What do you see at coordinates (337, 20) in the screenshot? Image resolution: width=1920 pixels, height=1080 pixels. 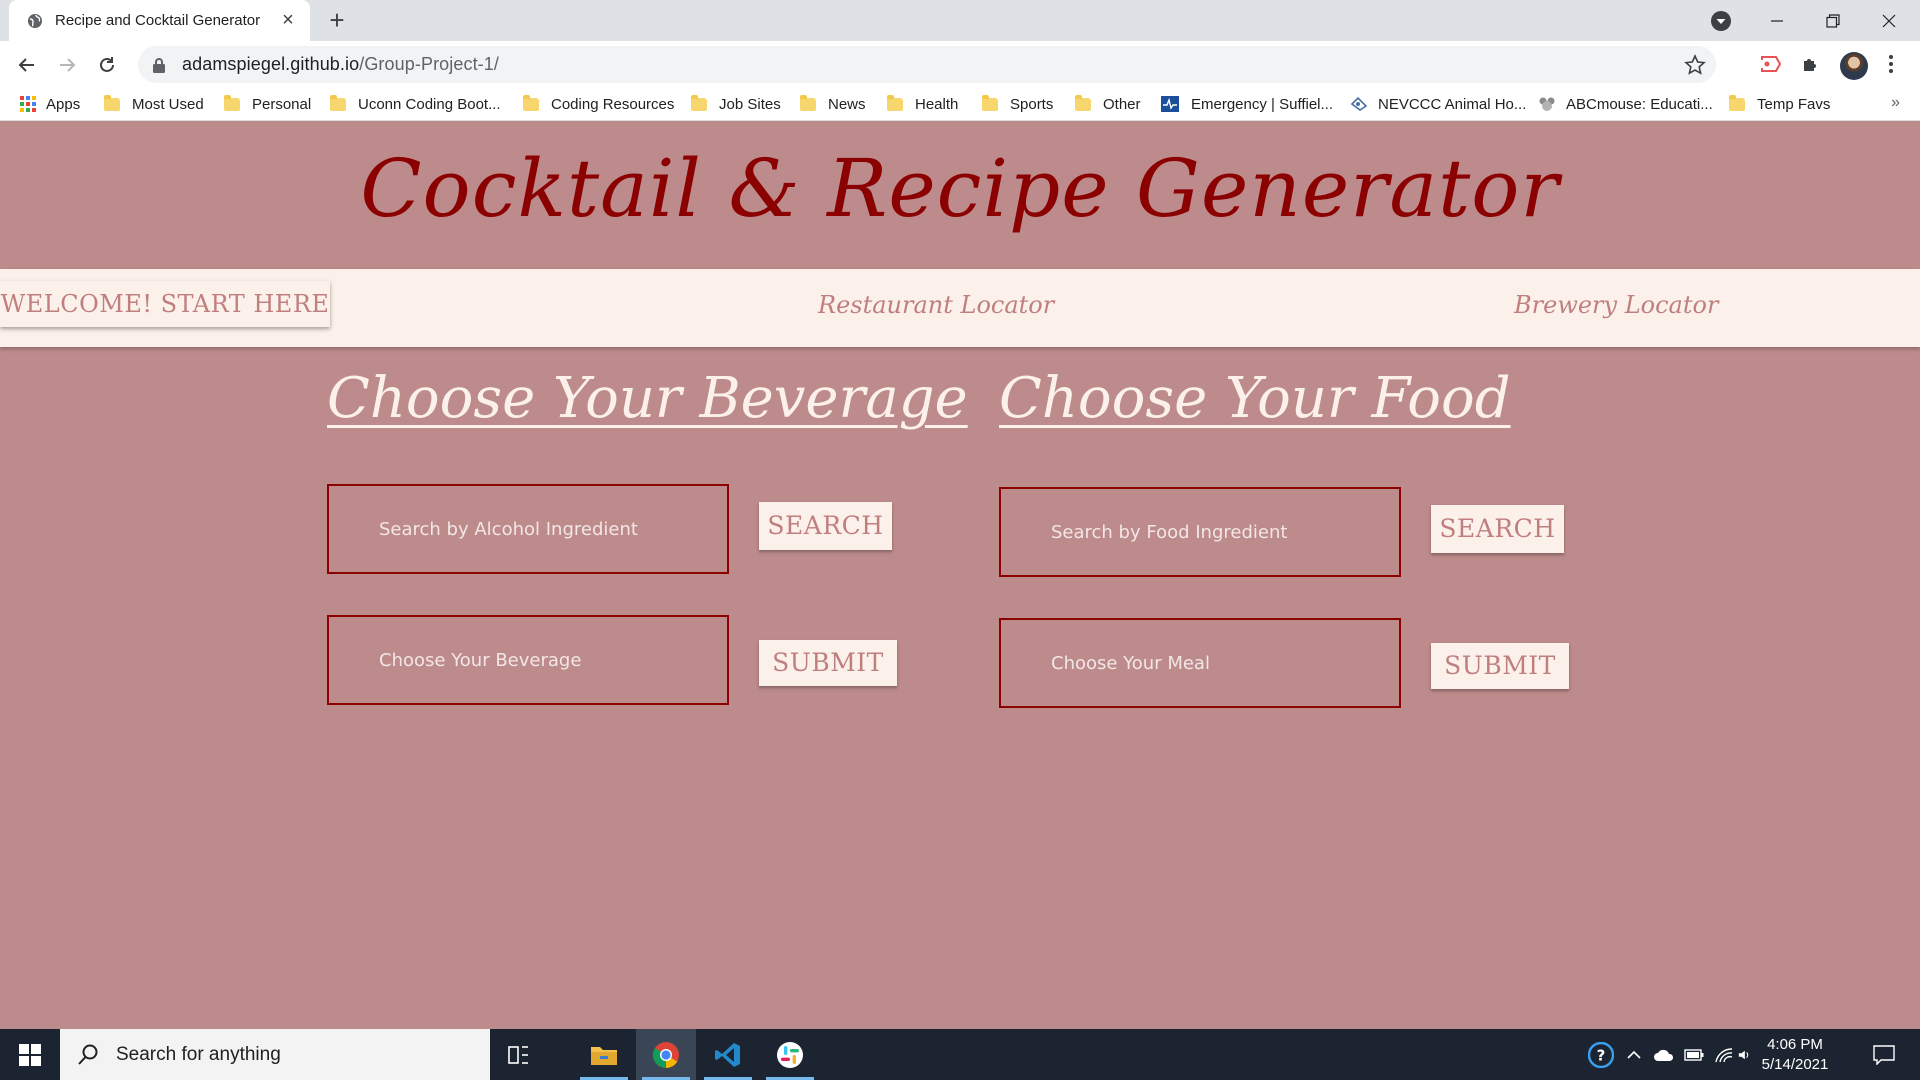 I see `new-tab-button: +` at bounding box center [337, 20].